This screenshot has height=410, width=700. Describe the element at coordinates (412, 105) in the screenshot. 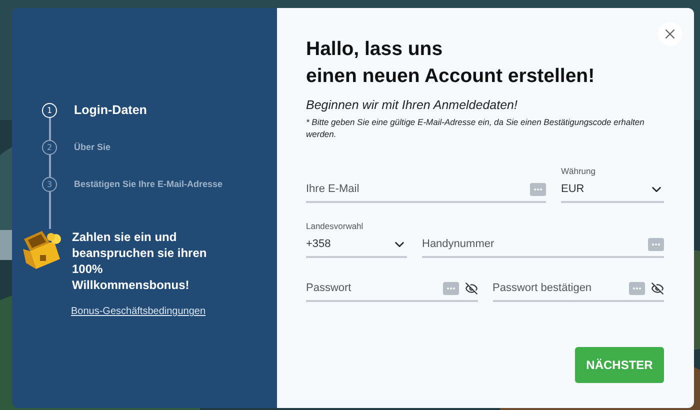

I see `subtitle: Beginnen wir mit Ihren Anmeldedaten!` at that location.